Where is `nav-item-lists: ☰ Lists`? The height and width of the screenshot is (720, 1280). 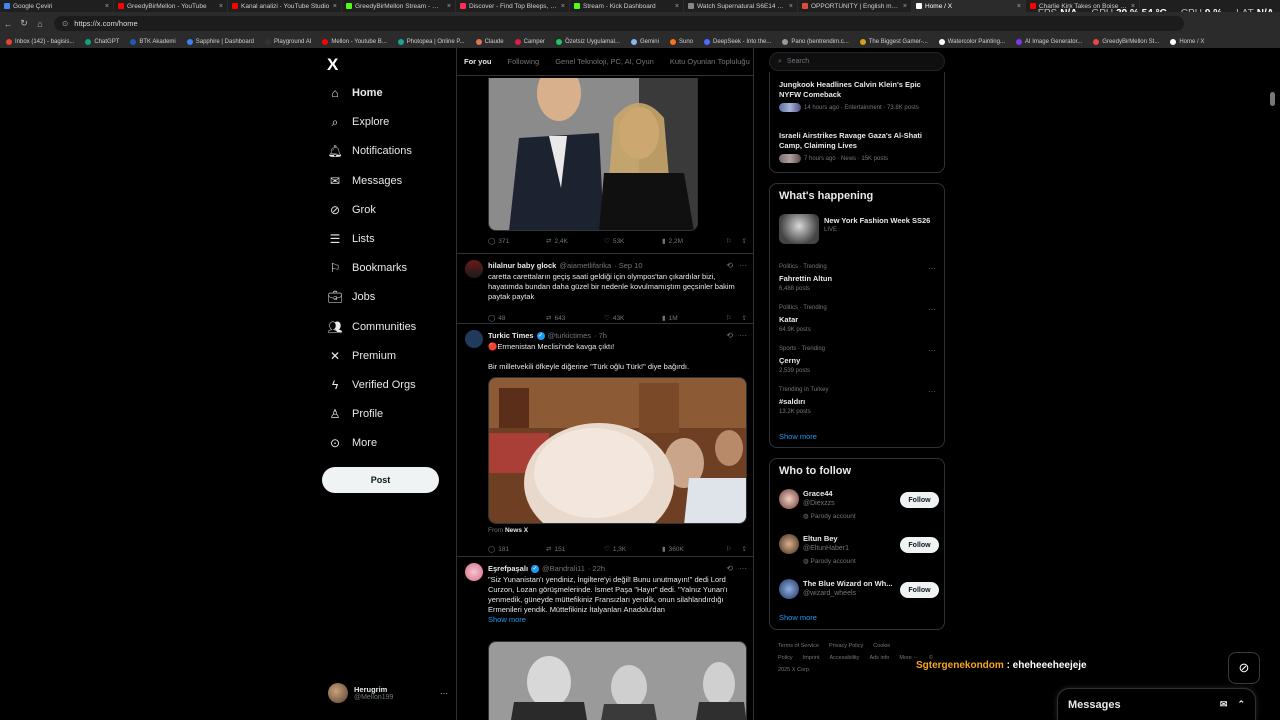
nav-item-lists: ☰ Lists is located at coordinates (351, 239).